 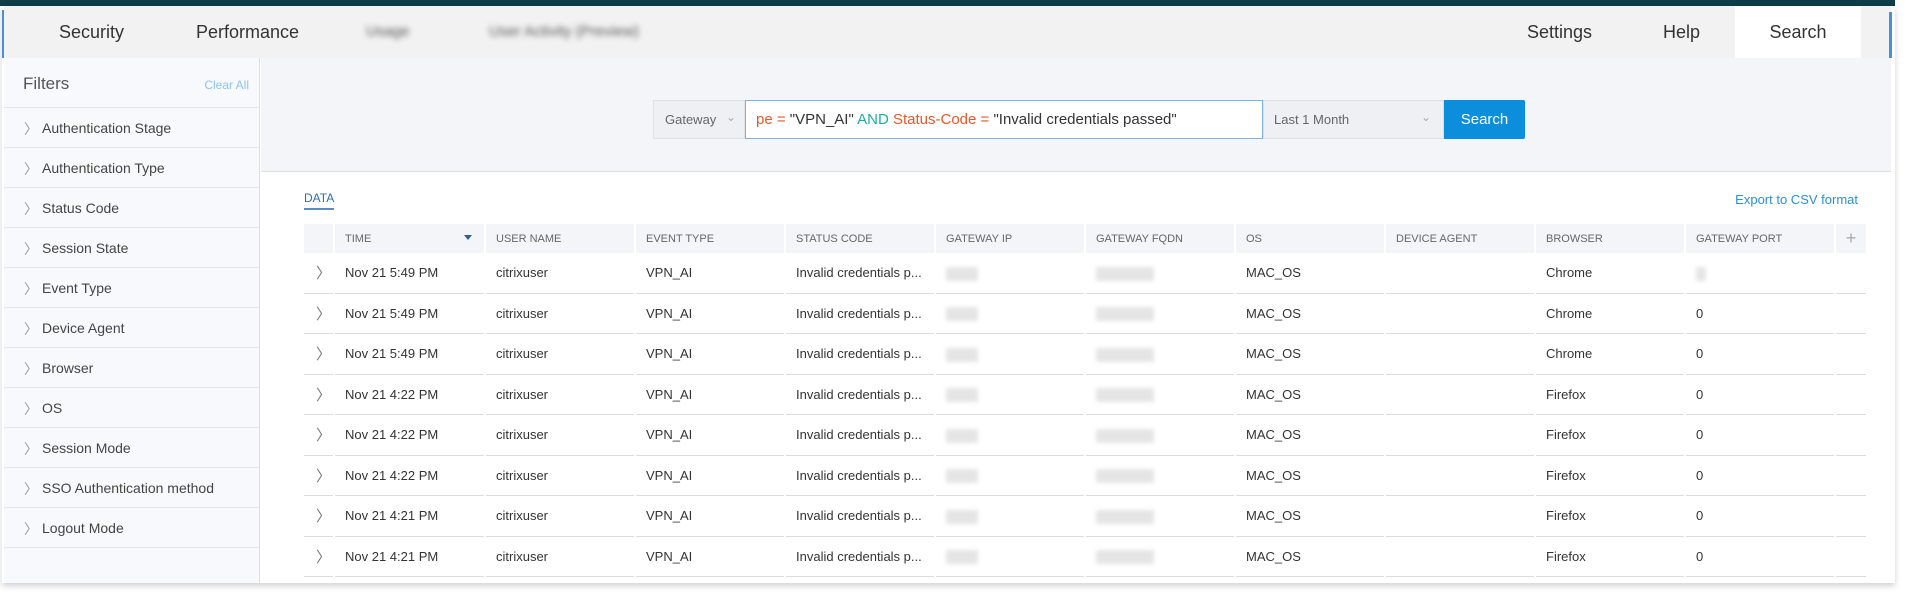 What do you see at coordinates (1559, 32) in the screenshot?
I see `nav-tab-settings: Settings` at bounding box center [1559, 32].